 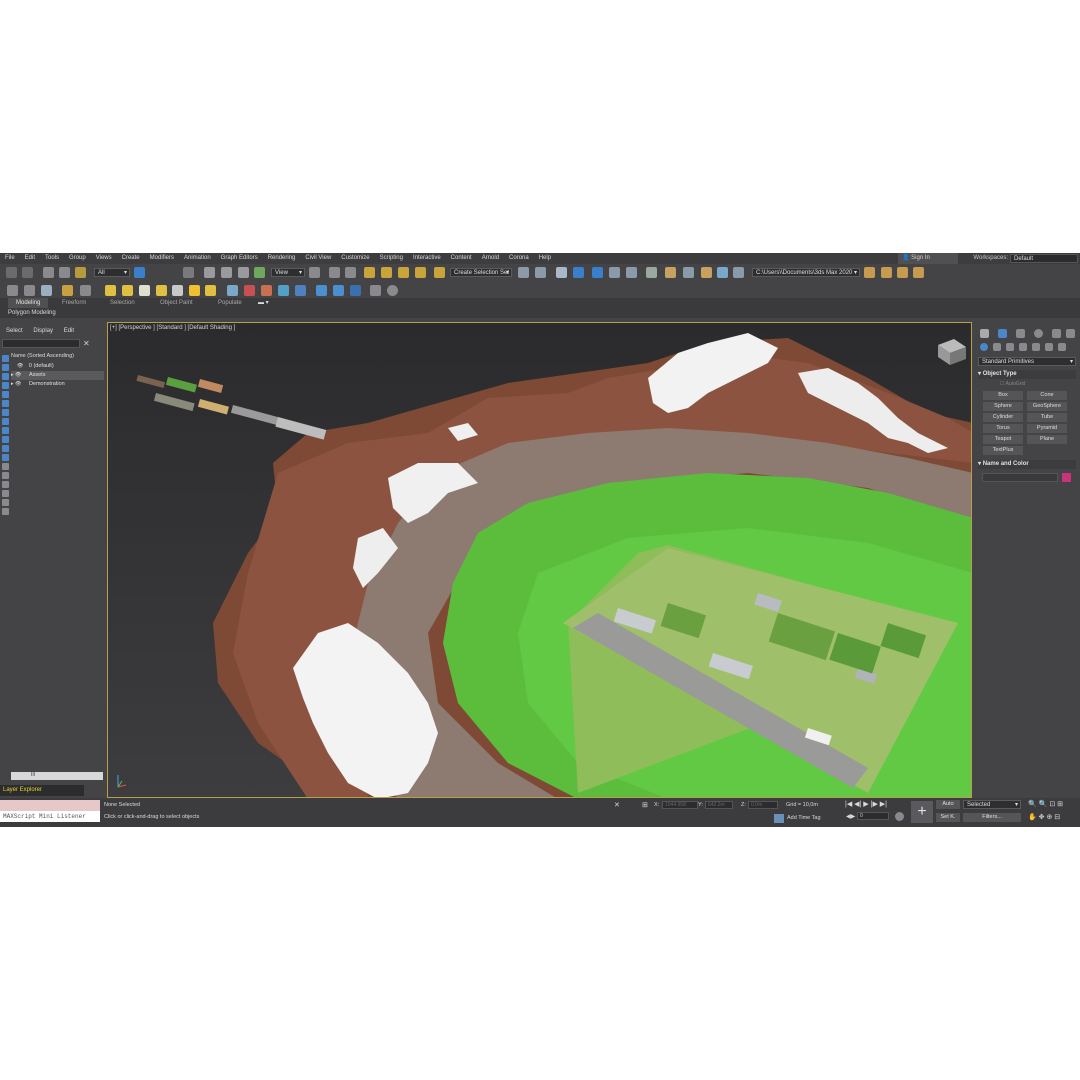 What do you see at coordinates (928, 258) in the screenshot?
I see `sign-in-button: 👤 Sign In` at bounding box center [928, 258].